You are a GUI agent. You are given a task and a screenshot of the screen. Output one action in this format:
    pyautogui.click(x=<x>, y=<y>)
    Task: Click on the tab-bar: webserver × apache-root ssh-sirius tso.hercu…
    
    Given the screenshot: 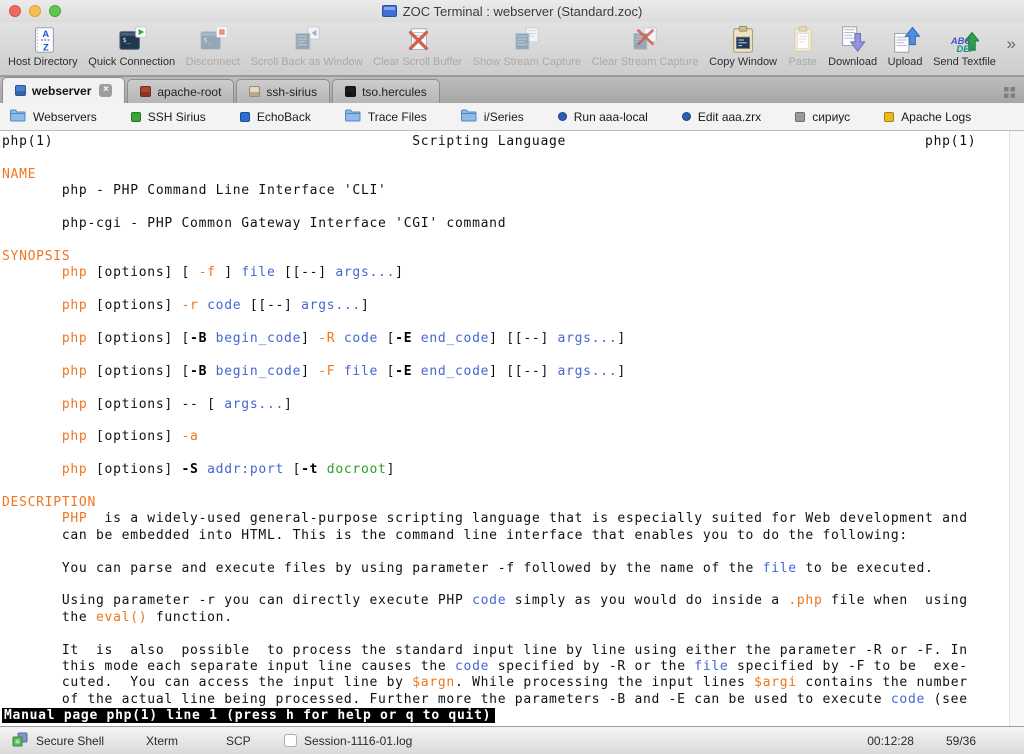 What is the action you would take?
    pyautogui.click(x=512, y=89)
    